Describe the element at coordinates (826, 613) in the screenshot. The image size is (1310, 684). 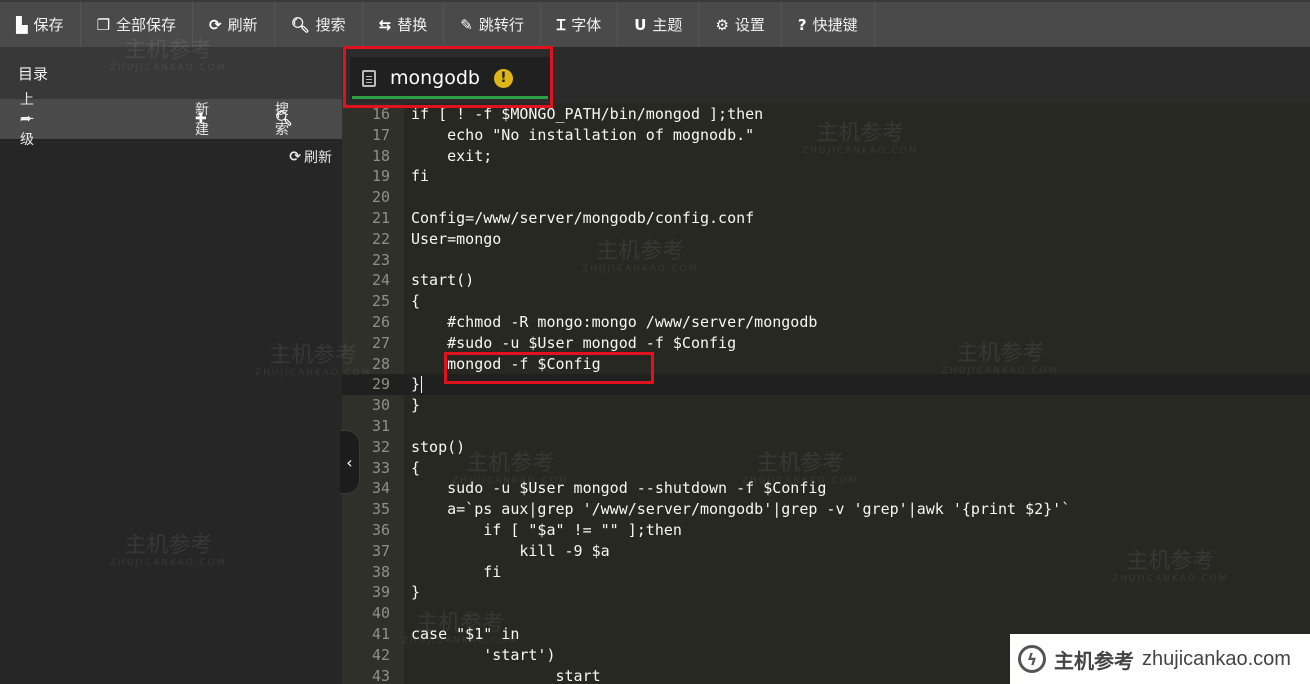
I see `code-line: 40` at that location.